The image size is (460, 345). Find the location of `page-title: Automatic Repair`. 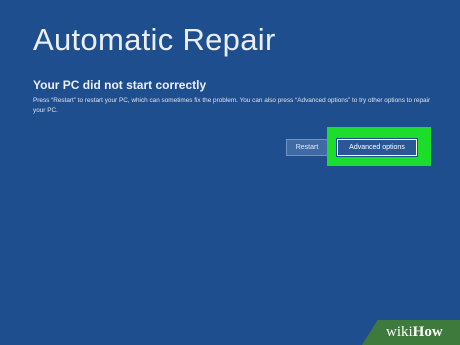

page-title: Automatic Repair is located at coordinates (154, 39).